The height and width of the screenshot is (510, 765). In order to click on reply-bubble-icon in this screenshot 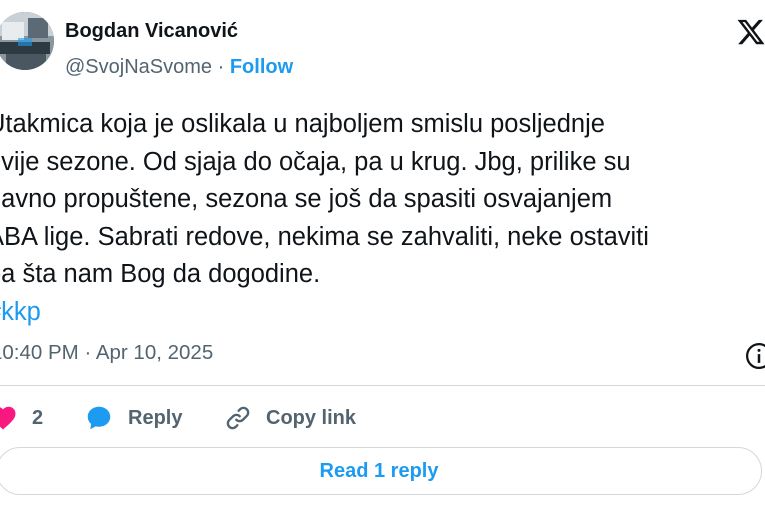, I will do `click(99, 418)`.